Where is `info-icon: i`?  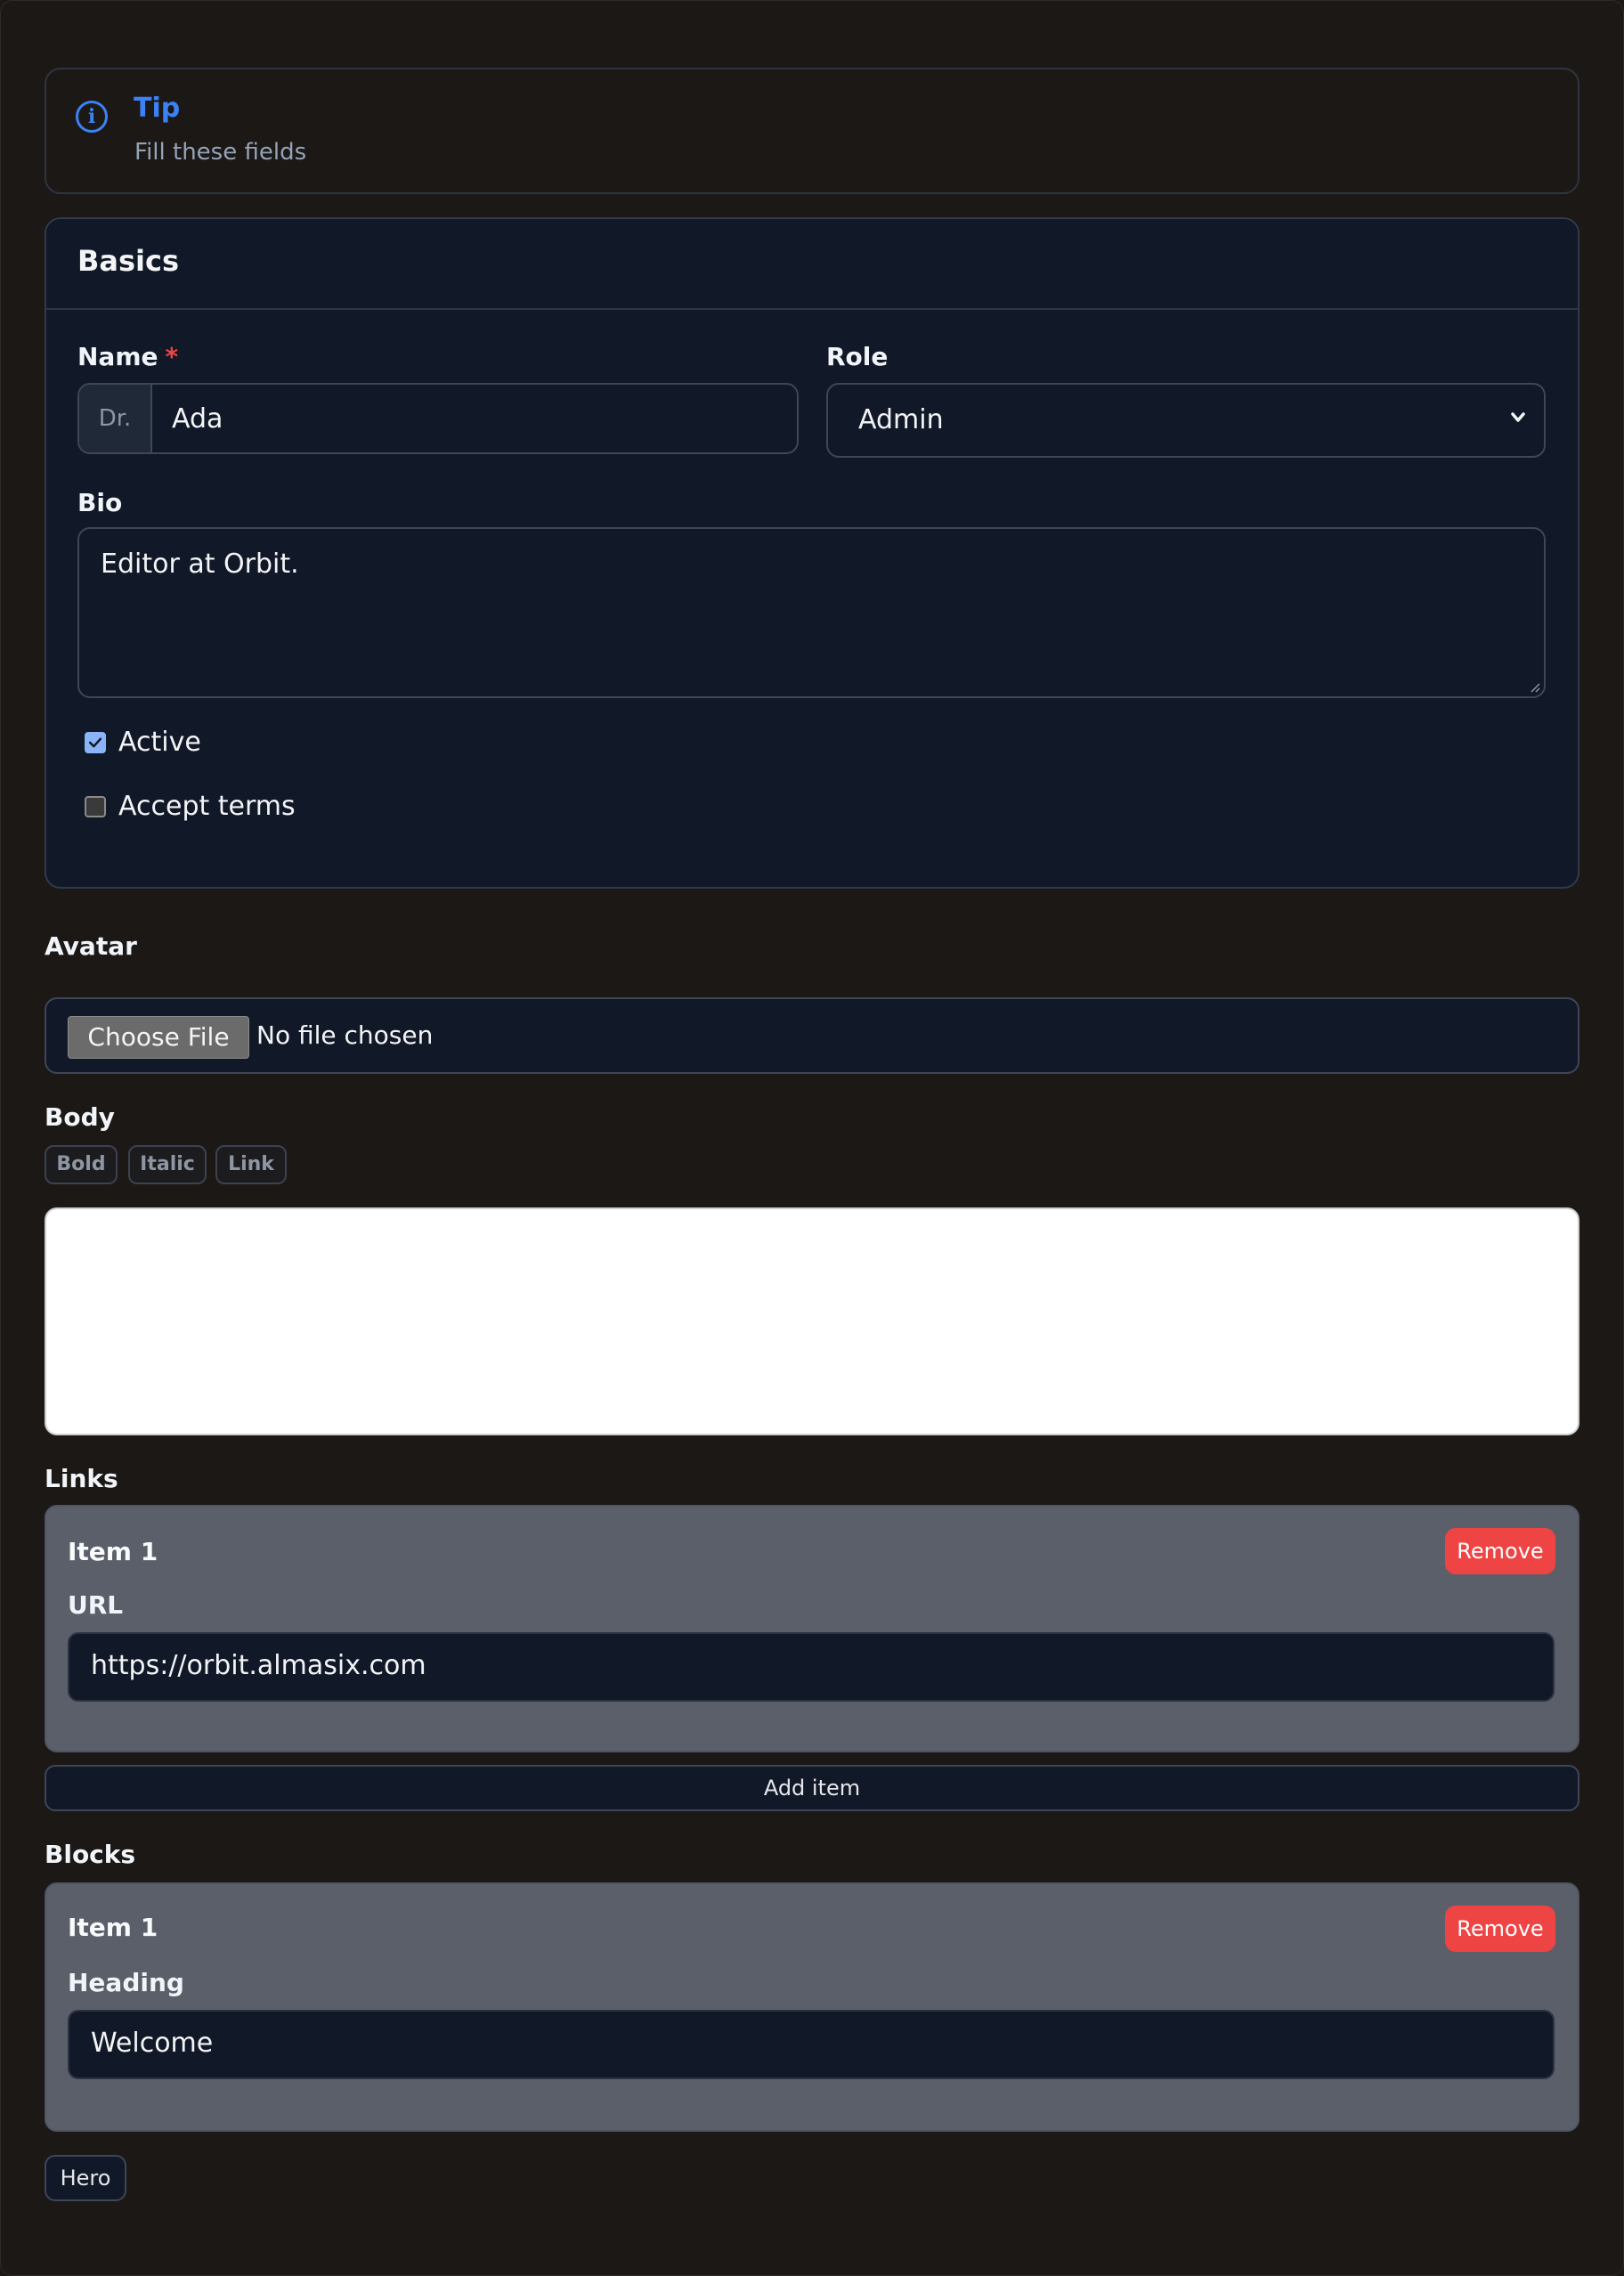
info-icon: i is located at coordinates (92, 117).